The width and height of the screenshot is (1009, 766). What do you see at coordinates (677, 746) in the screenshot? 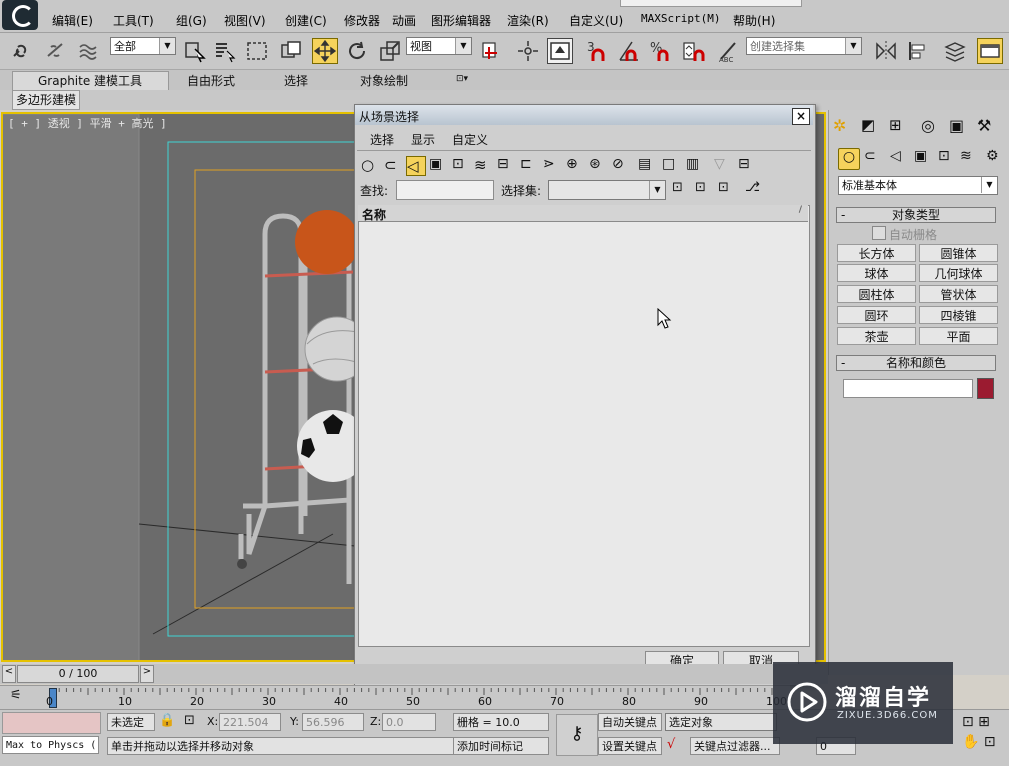
I see `key-filters-icon: √` at bounding box center [677, 746].